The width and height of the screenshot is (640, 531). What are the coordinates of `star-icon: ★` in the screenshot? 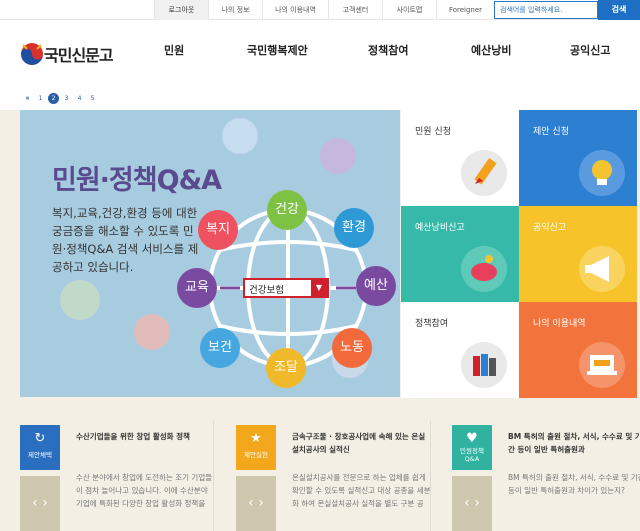 It's located at (256, 438).